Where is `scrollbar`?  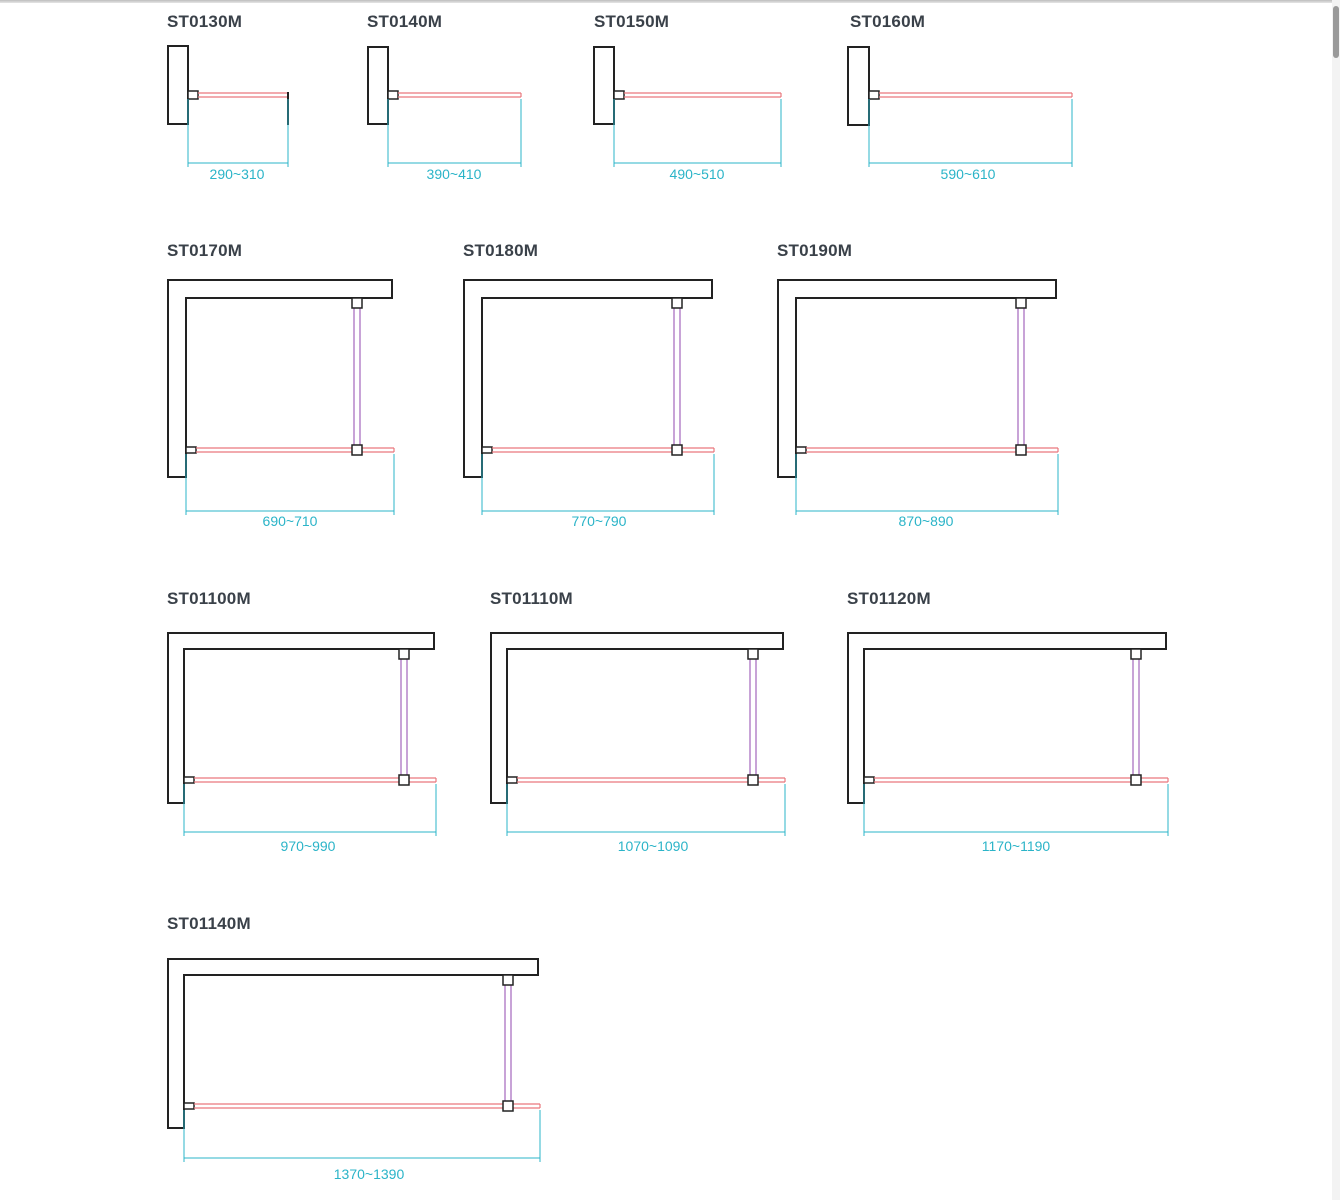
scrollbar is located at coordinates (1336, 600).